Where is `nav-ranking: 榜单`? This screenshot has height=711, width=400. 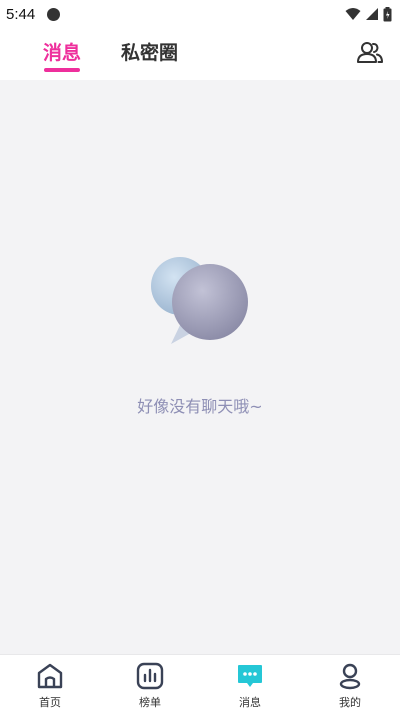
nav-ranking: 榜单 is located at coordinates (150, 683).